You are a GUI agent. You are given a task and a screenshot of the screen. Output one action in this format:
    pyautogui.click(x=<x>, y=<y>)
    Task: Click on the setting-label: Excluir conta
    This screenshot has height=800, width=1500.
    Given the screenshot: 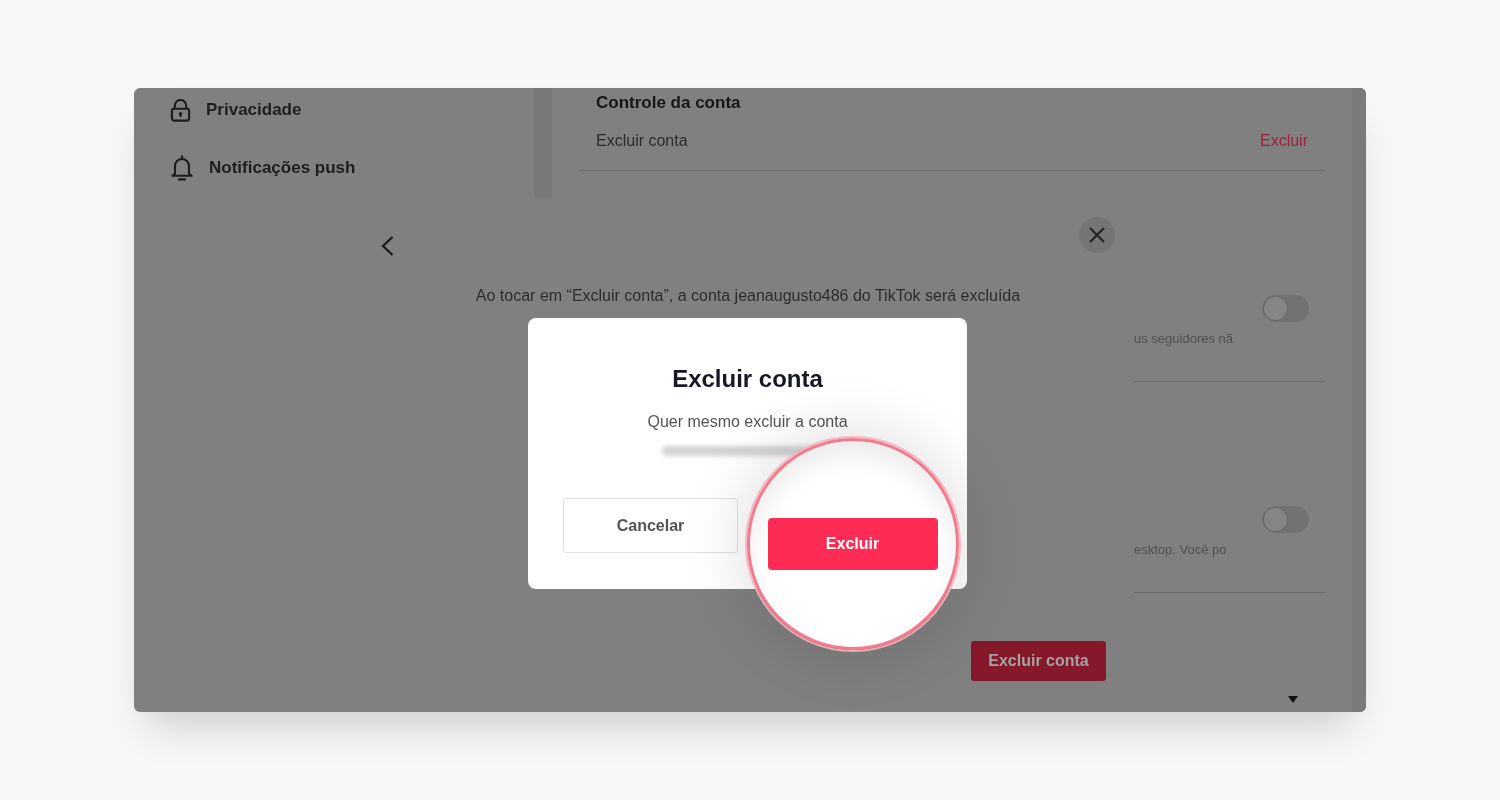 What is the action you would take?
    pyautogui.click(x=642, y=141)
    